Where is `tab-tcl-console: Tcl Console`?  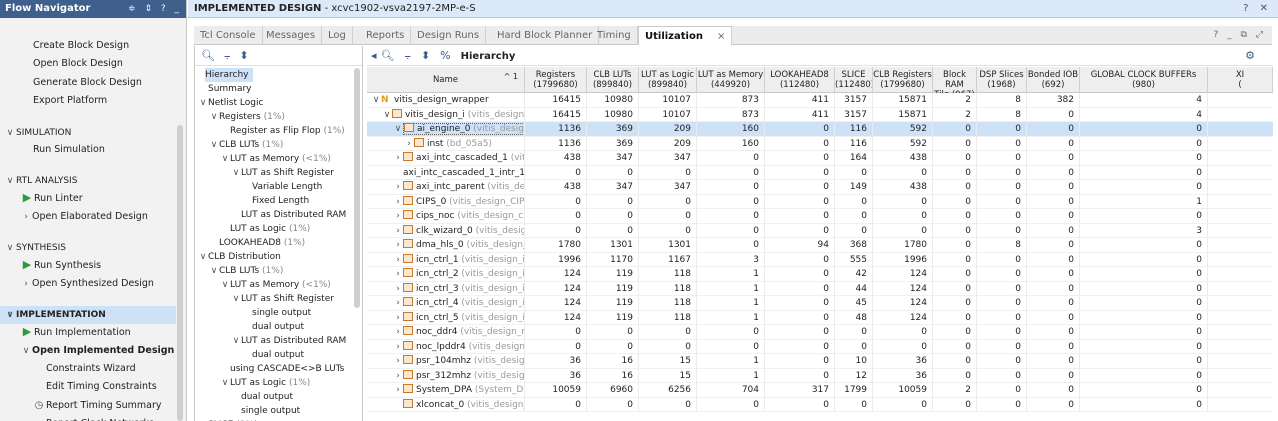
tab-tcl-console: Tcl Console is located at coordinates (228, 35).